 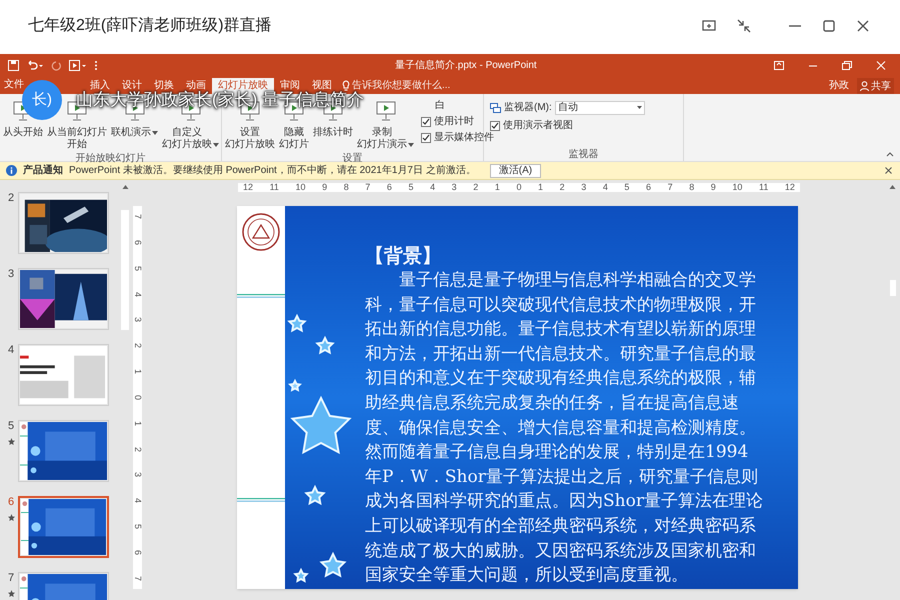 What do you see at coordinates (11, 502) in the screenshot?
I see `slide-number: 6` at bounding box center [11, 502].